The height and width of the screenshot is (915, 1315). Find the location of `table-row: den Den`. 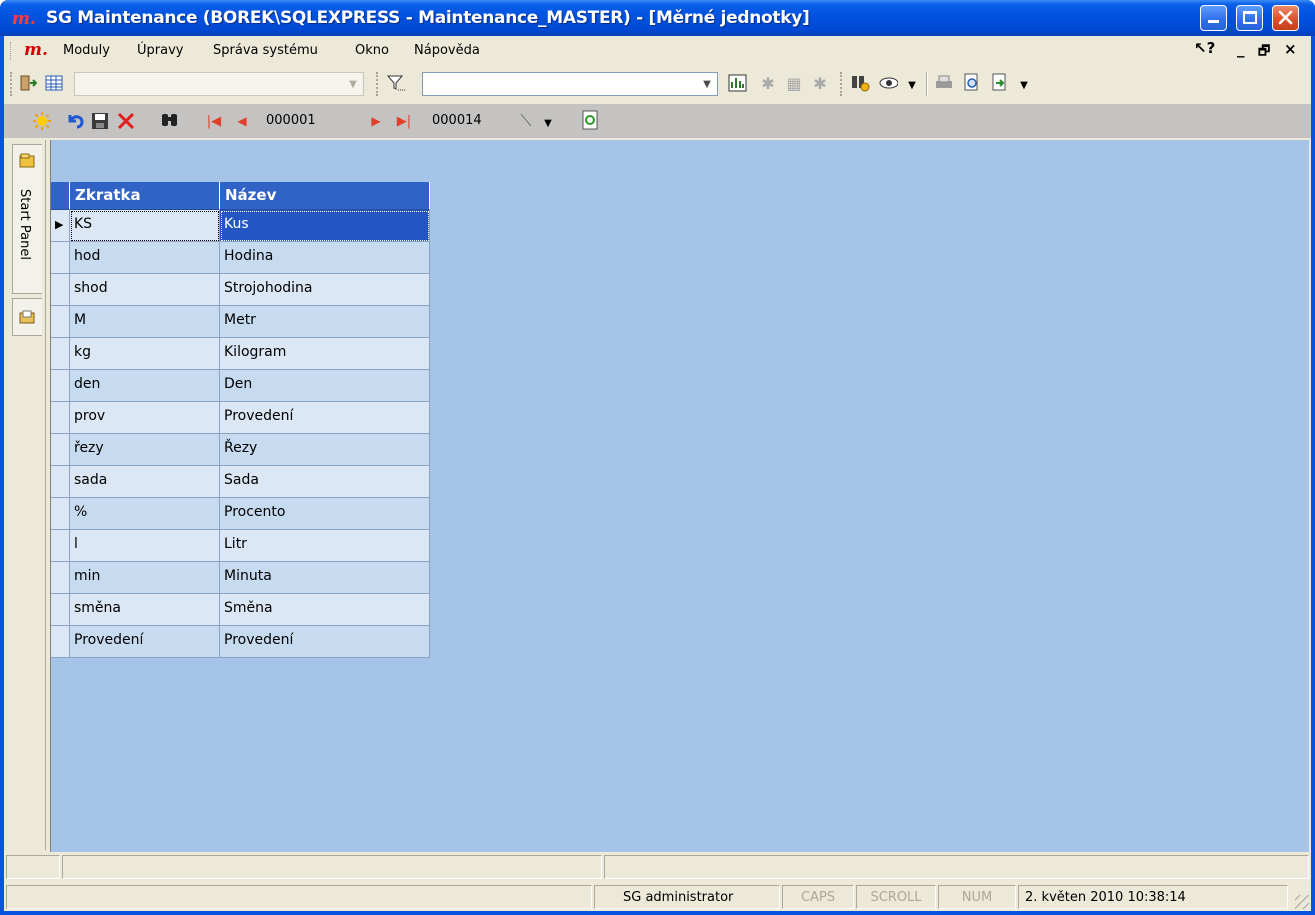

table-row: den Den is located at coordinates (240, 386).